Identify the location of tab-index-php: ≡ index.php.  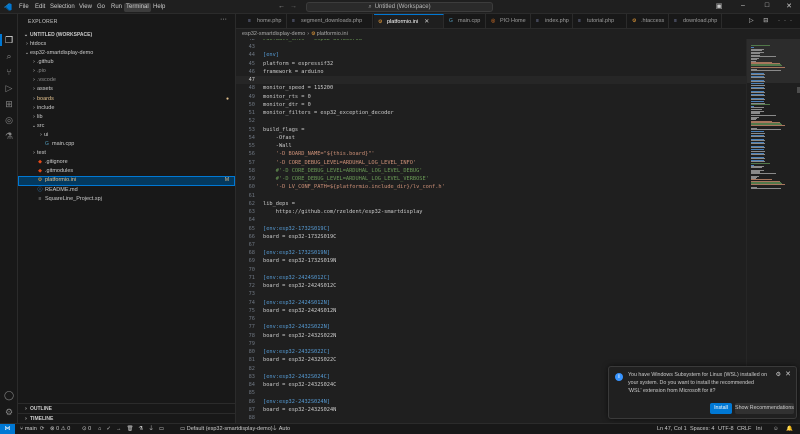
(552, 21).